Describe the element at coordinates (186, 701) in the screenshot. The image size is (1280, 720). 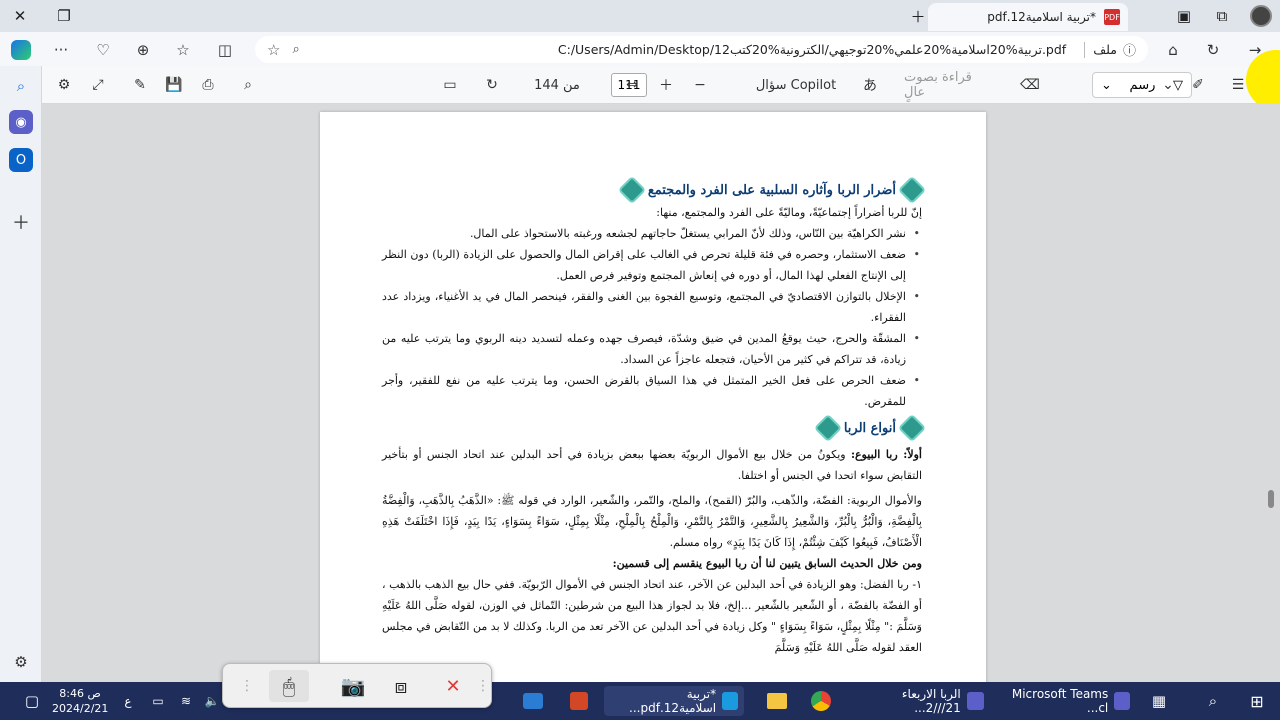
I see `wifi-icon: ≋` at that location.